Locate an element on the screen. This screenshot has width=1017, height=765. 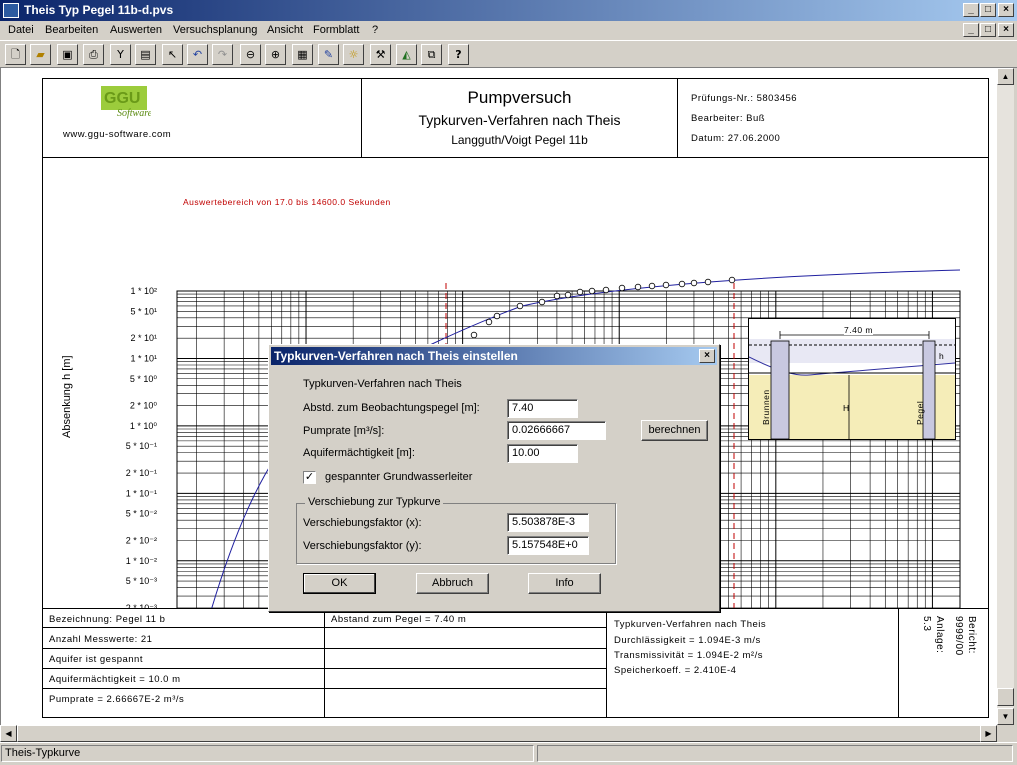
y-tick-label: 5 * 10⁰ is located at coordinates (144, 379).